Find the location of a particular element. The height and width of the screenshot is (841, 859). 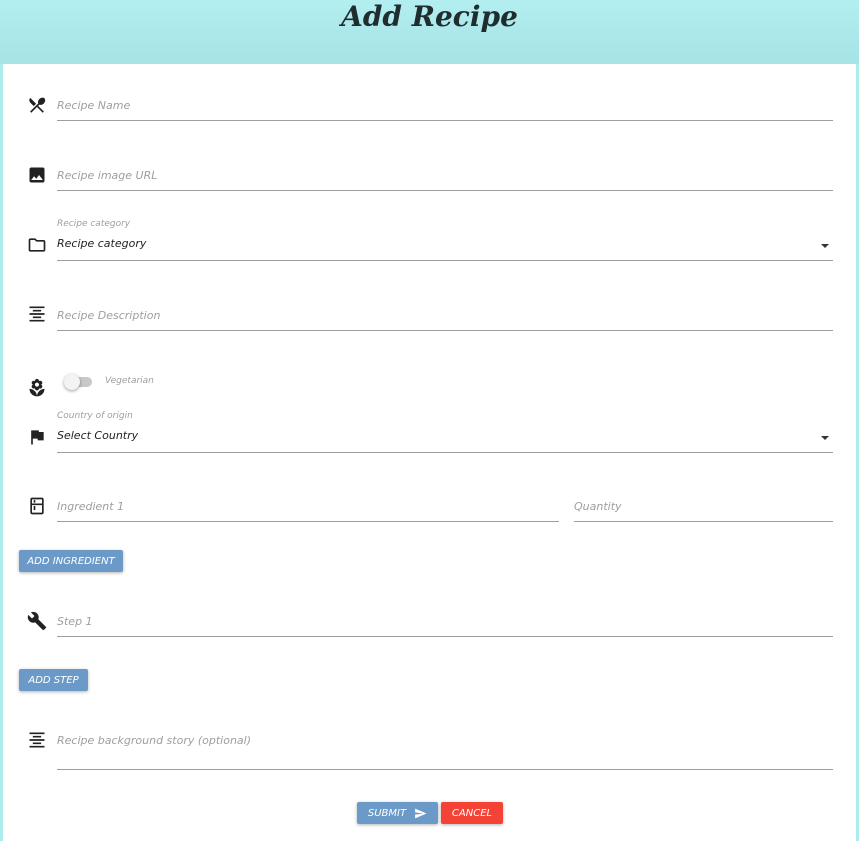

submit-label: SUBMIT is located at coordinates (387, 813).